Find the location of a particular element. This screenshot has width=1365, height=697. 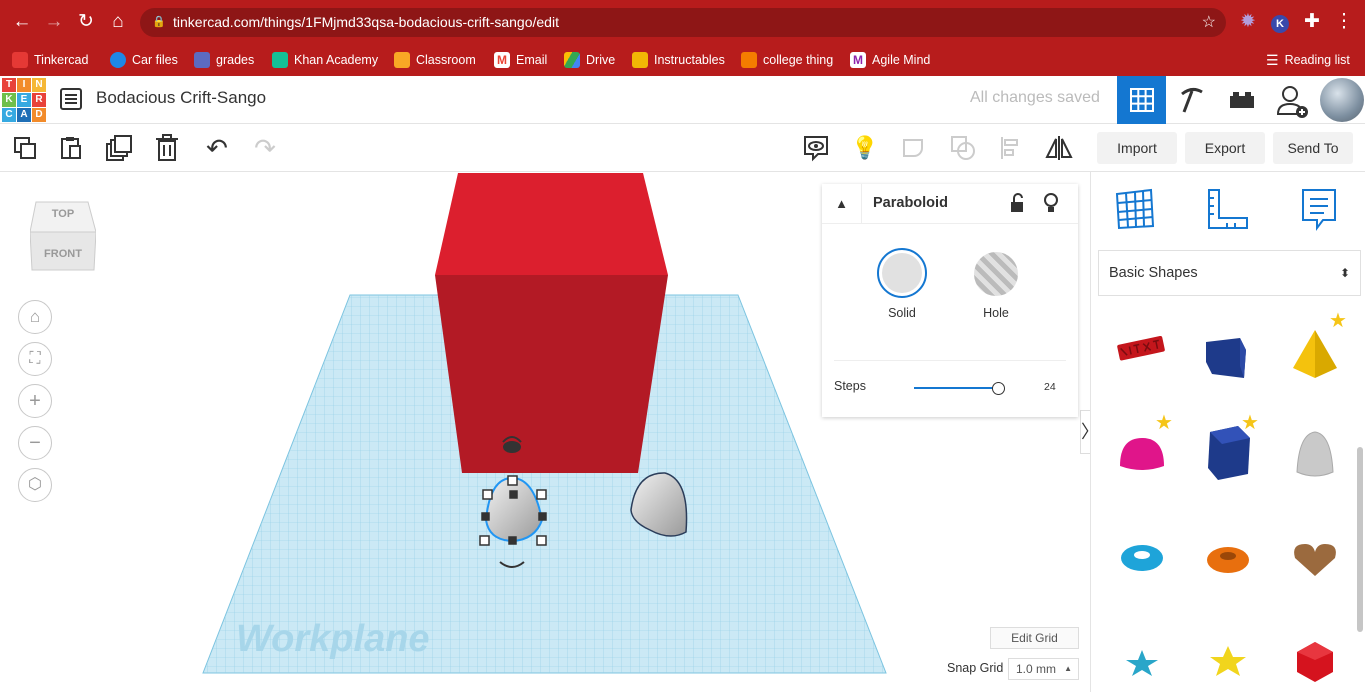

bookmark-label: grades is located at coordinates (235, 60).